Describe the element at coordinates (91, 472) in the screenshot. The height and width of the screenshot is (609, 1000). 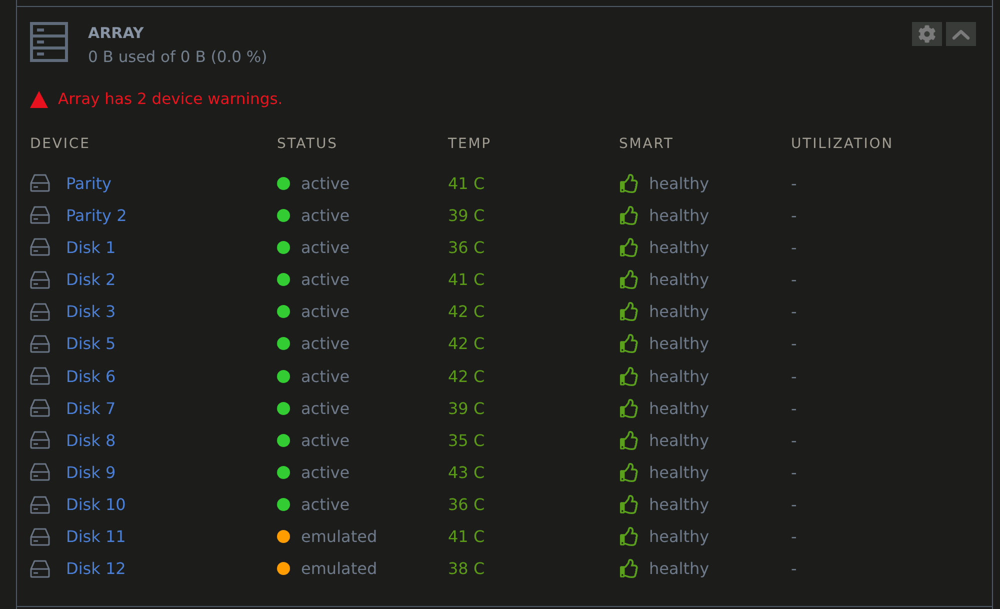
I see `disk-link: Disk 9` at that location.